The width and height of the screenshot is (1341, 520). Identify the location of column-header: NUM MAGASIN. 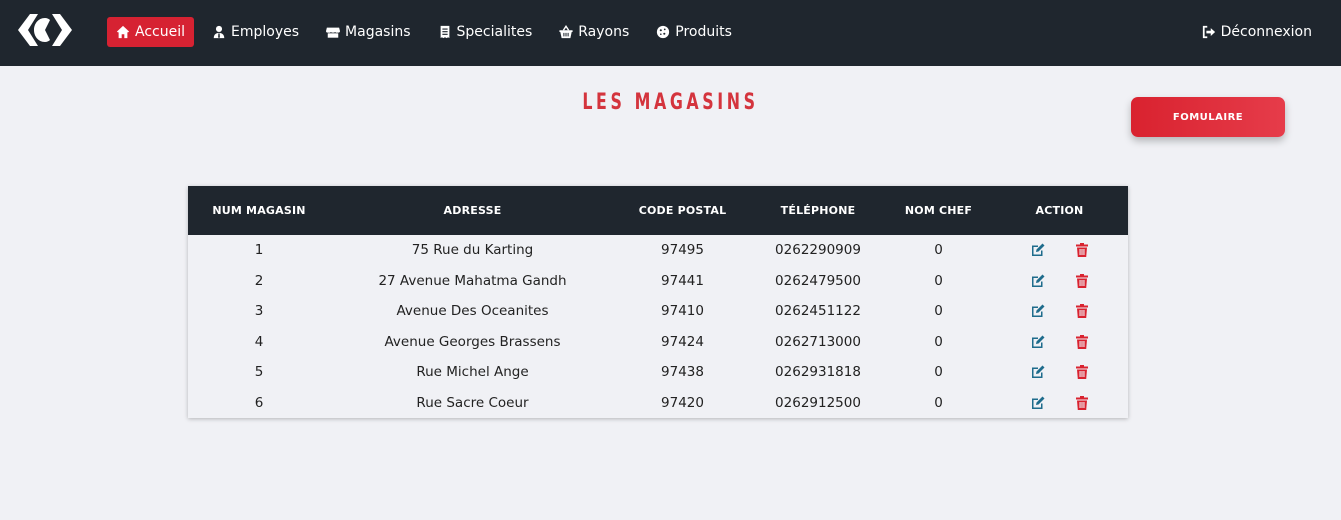
(259, 210).